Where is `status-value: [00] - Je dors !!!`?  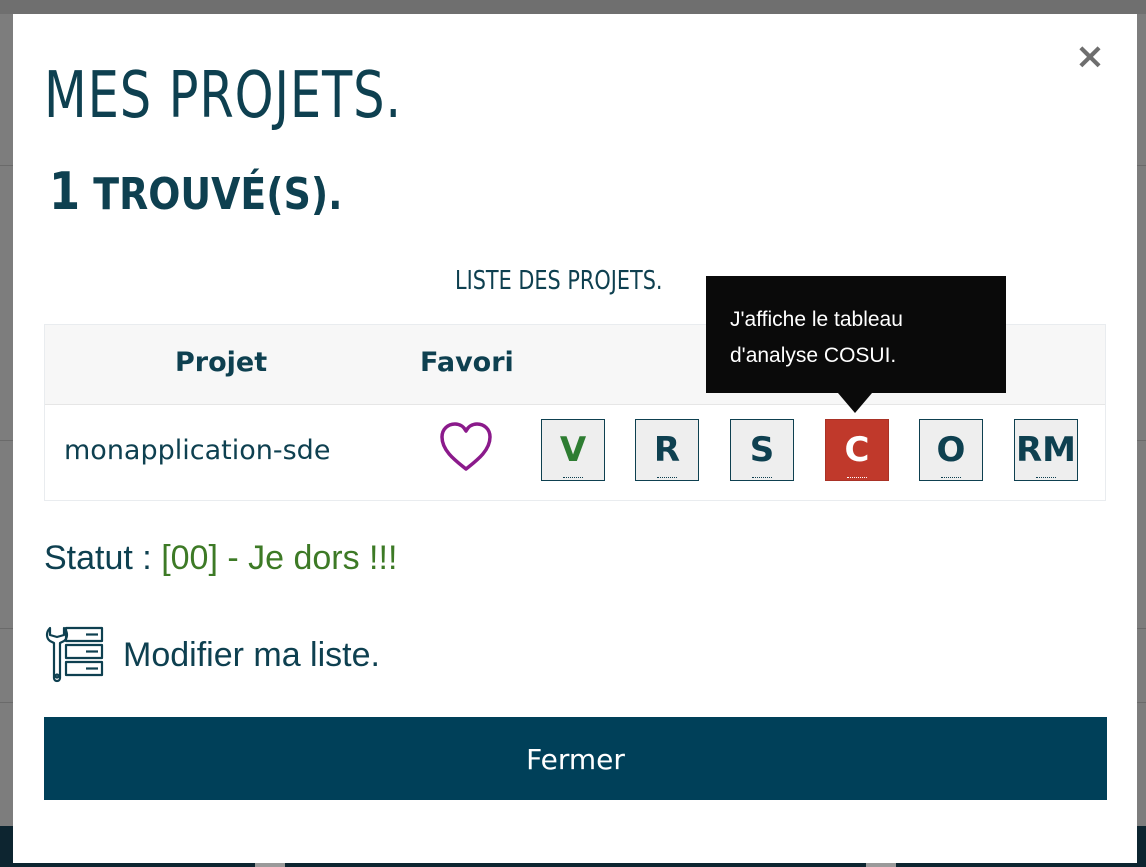 status-value: [00] - Je dors !!! is located at coordinates (279, 558).